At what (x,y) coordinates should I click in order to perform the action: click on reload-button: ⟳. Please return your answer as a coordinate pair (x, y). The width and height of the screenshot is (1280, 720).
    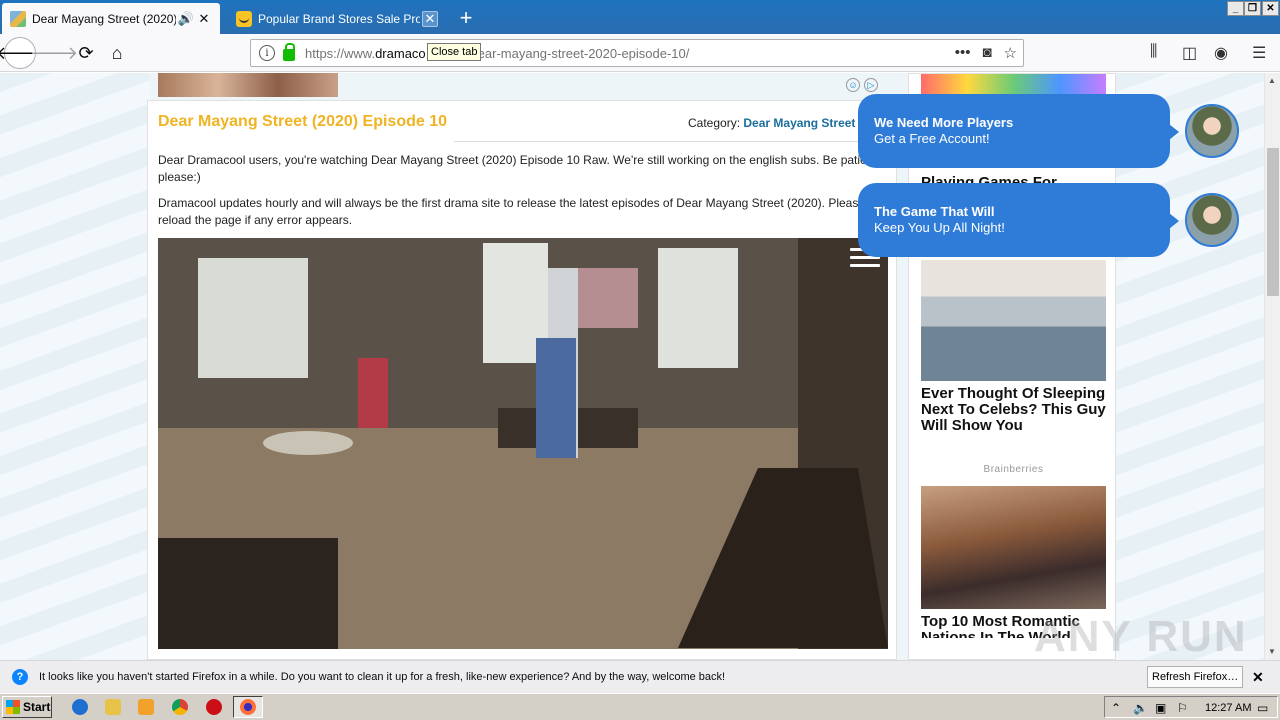
    Looking at the image, I should click on (86, 53).